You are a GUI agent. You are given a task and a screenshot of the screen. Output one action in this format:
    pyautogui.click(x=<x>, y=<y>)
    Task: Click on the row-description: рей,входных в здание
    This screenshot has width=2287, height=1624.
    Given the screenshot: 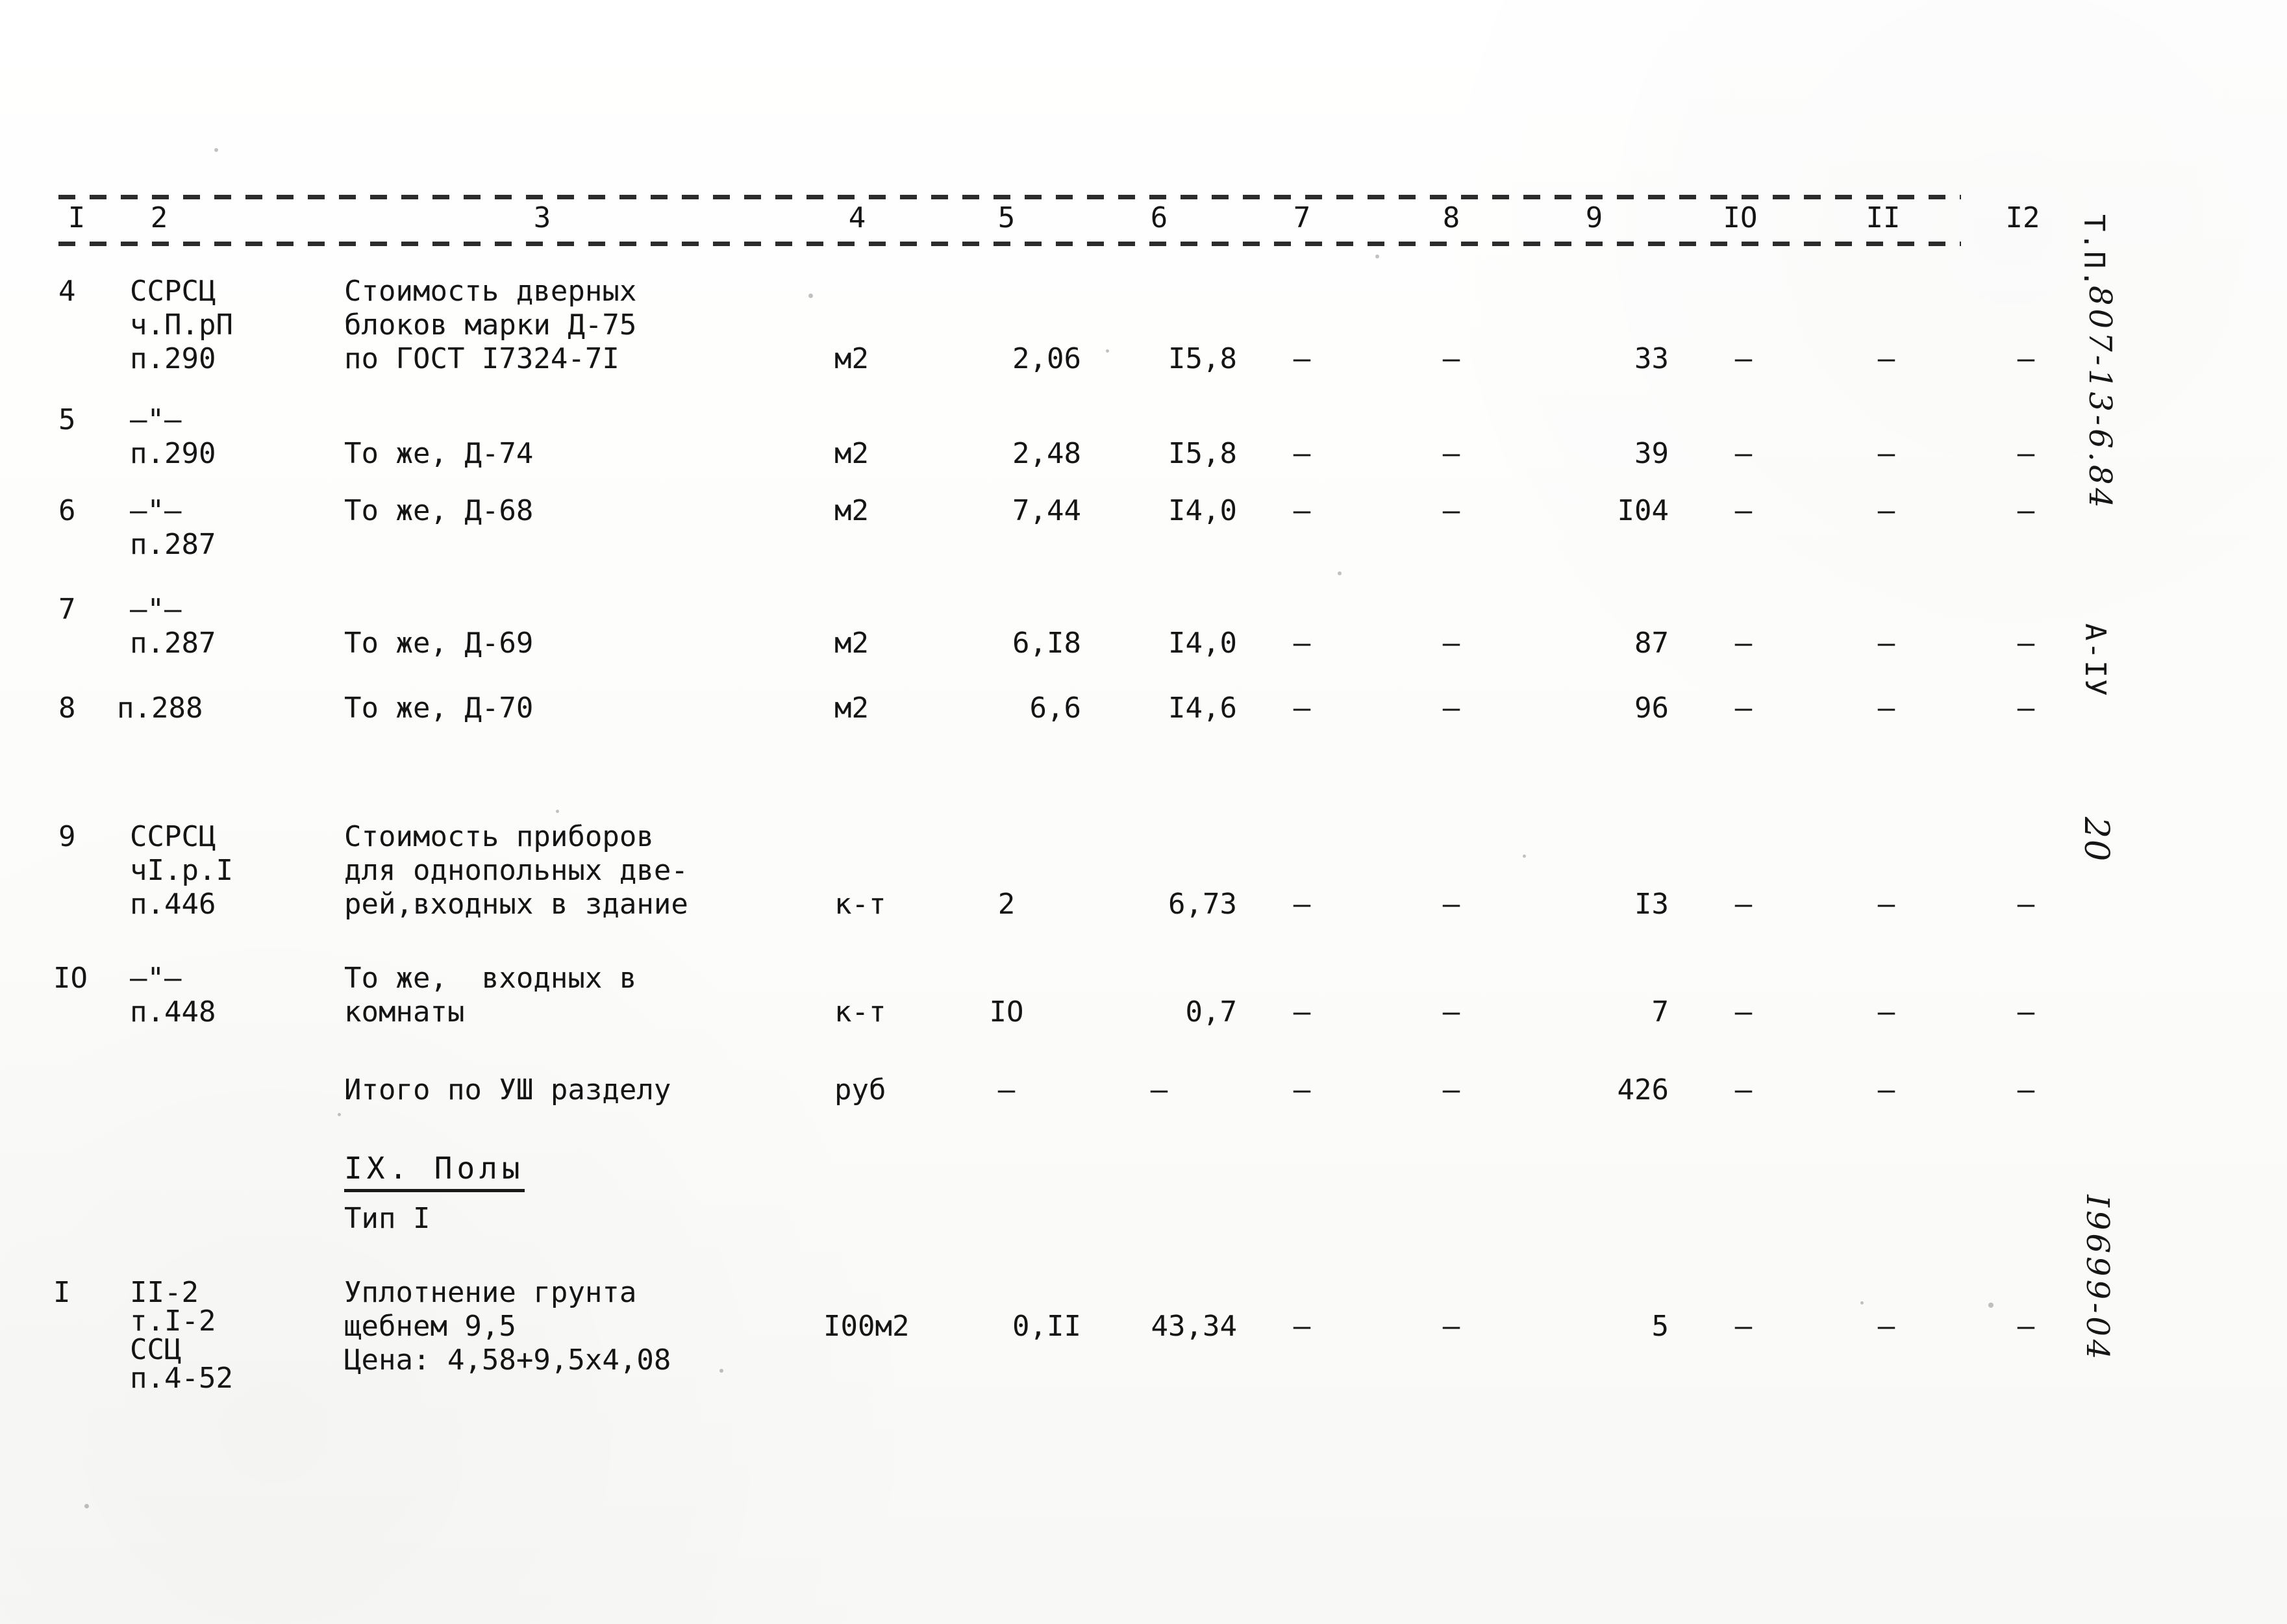 What is the action you would take?
    pyautogui.click(x=516, y=904)
    